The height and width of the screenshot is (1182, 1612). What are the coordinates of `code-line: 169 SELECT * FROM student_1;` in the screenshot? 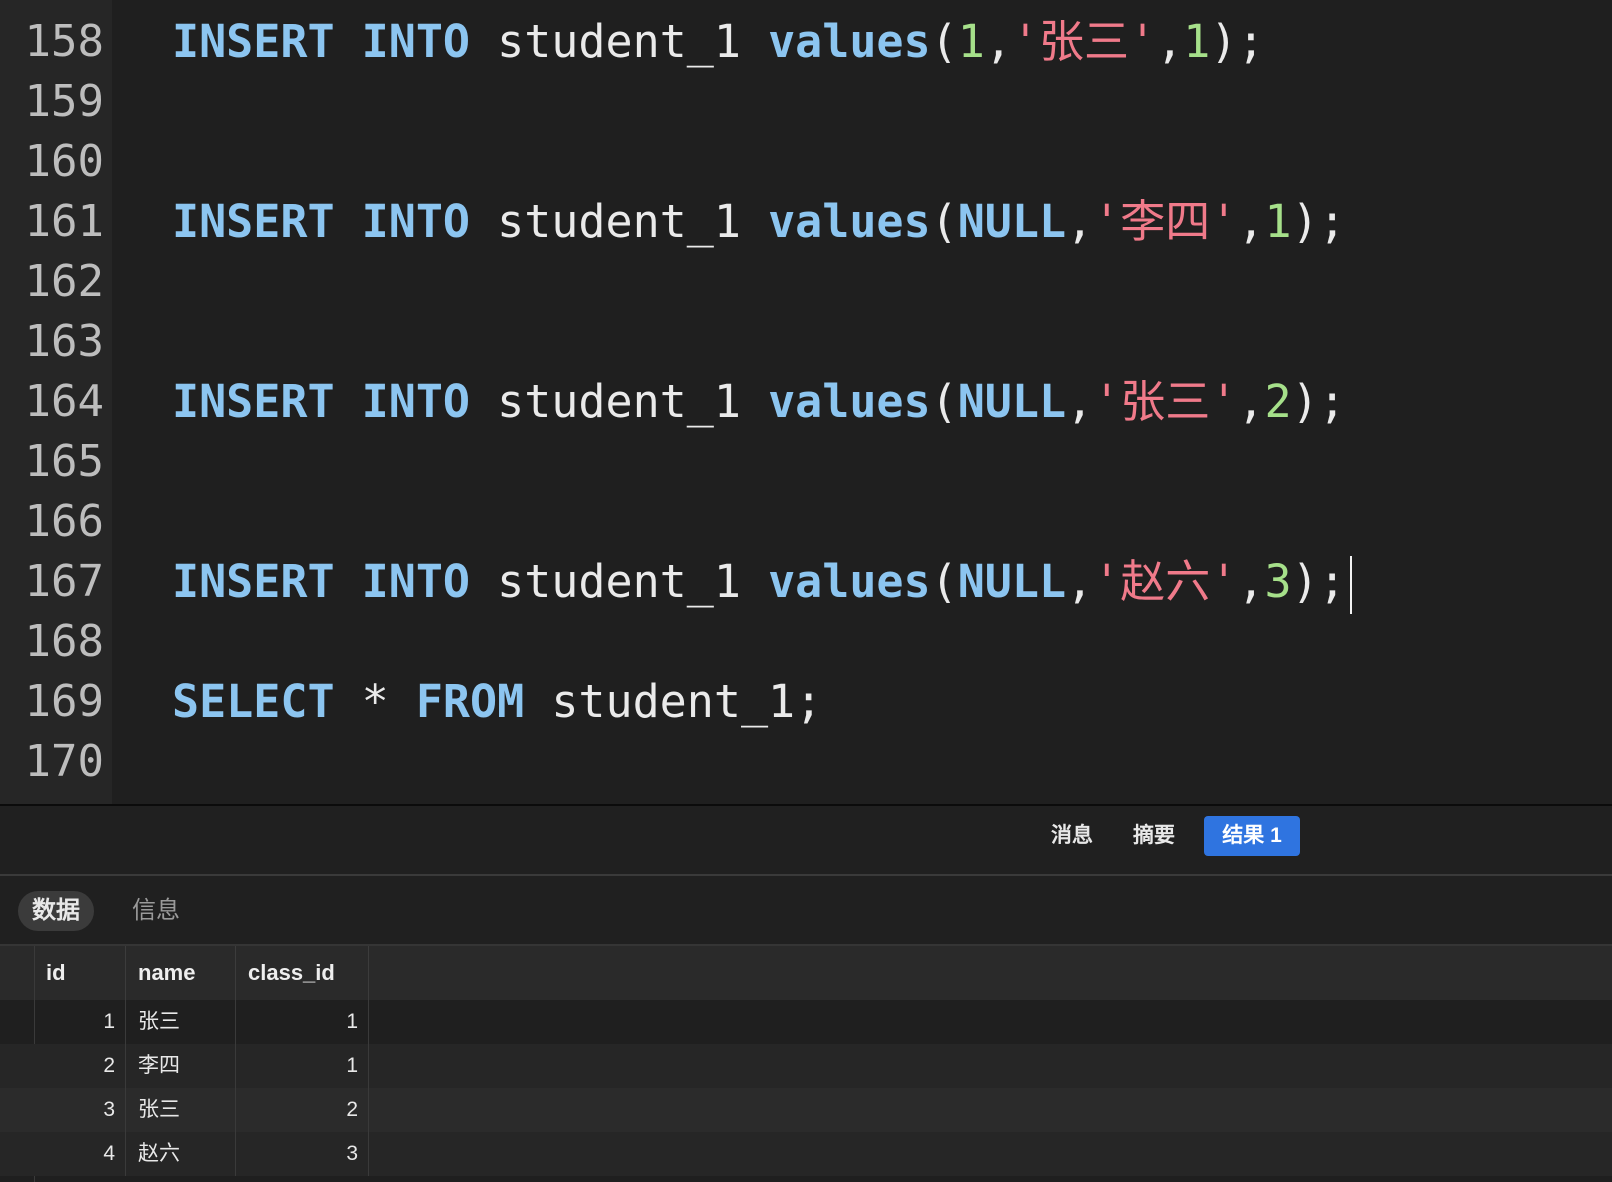 It's located at (806, 702).